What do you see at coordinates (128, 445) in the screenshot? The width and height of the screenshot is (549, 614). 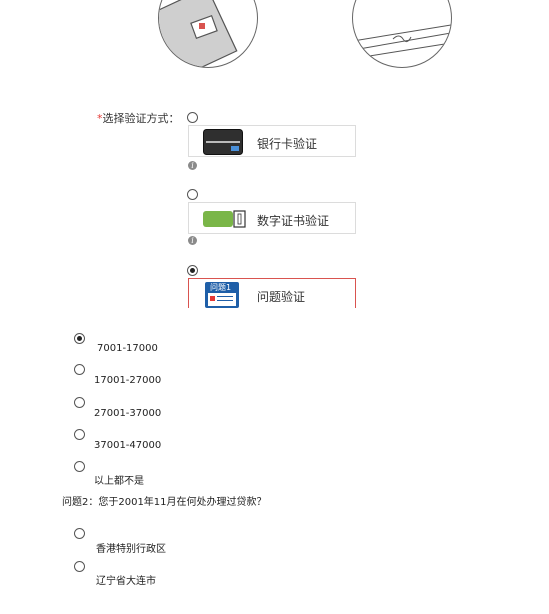 I see `q1-option-label: 37001-47000` at bounding box center [128, 445].